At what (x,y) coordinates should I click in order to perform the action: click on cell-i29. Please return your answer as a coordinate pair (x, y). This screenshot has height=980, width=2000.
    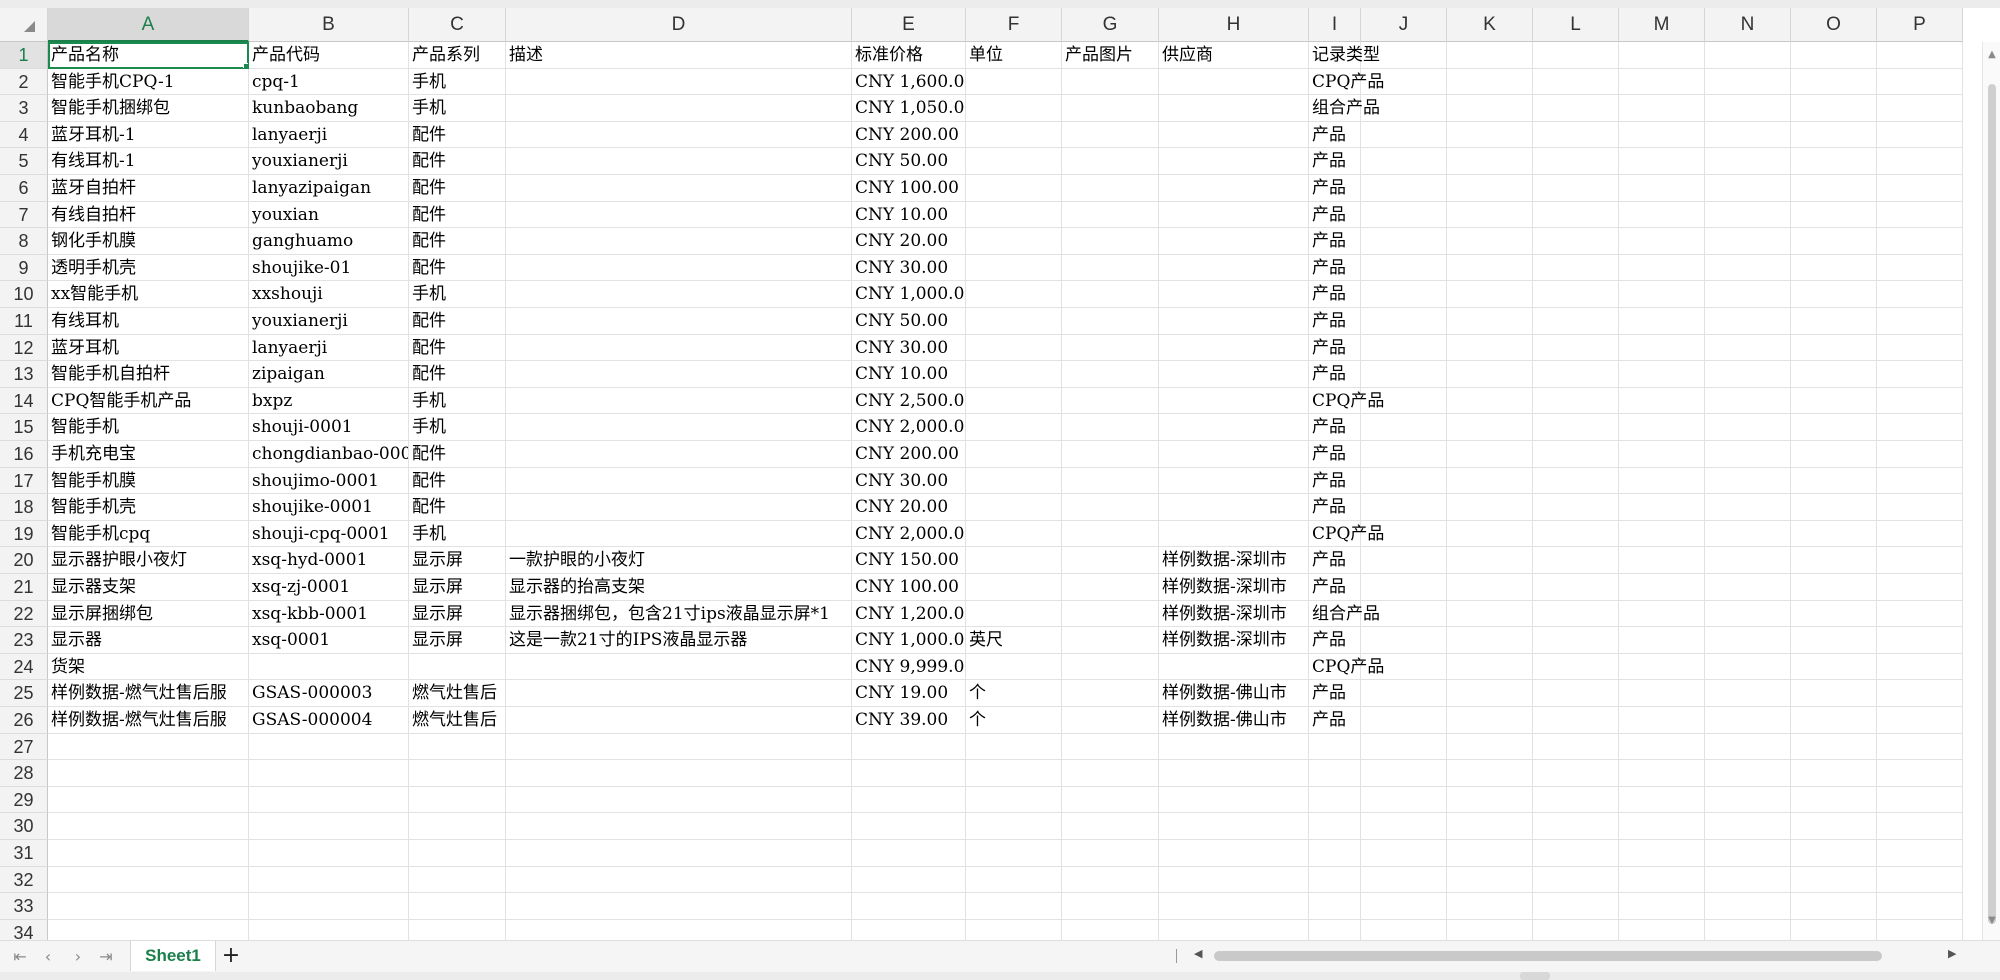
    Looking at the image, I should click on (1335, 800).